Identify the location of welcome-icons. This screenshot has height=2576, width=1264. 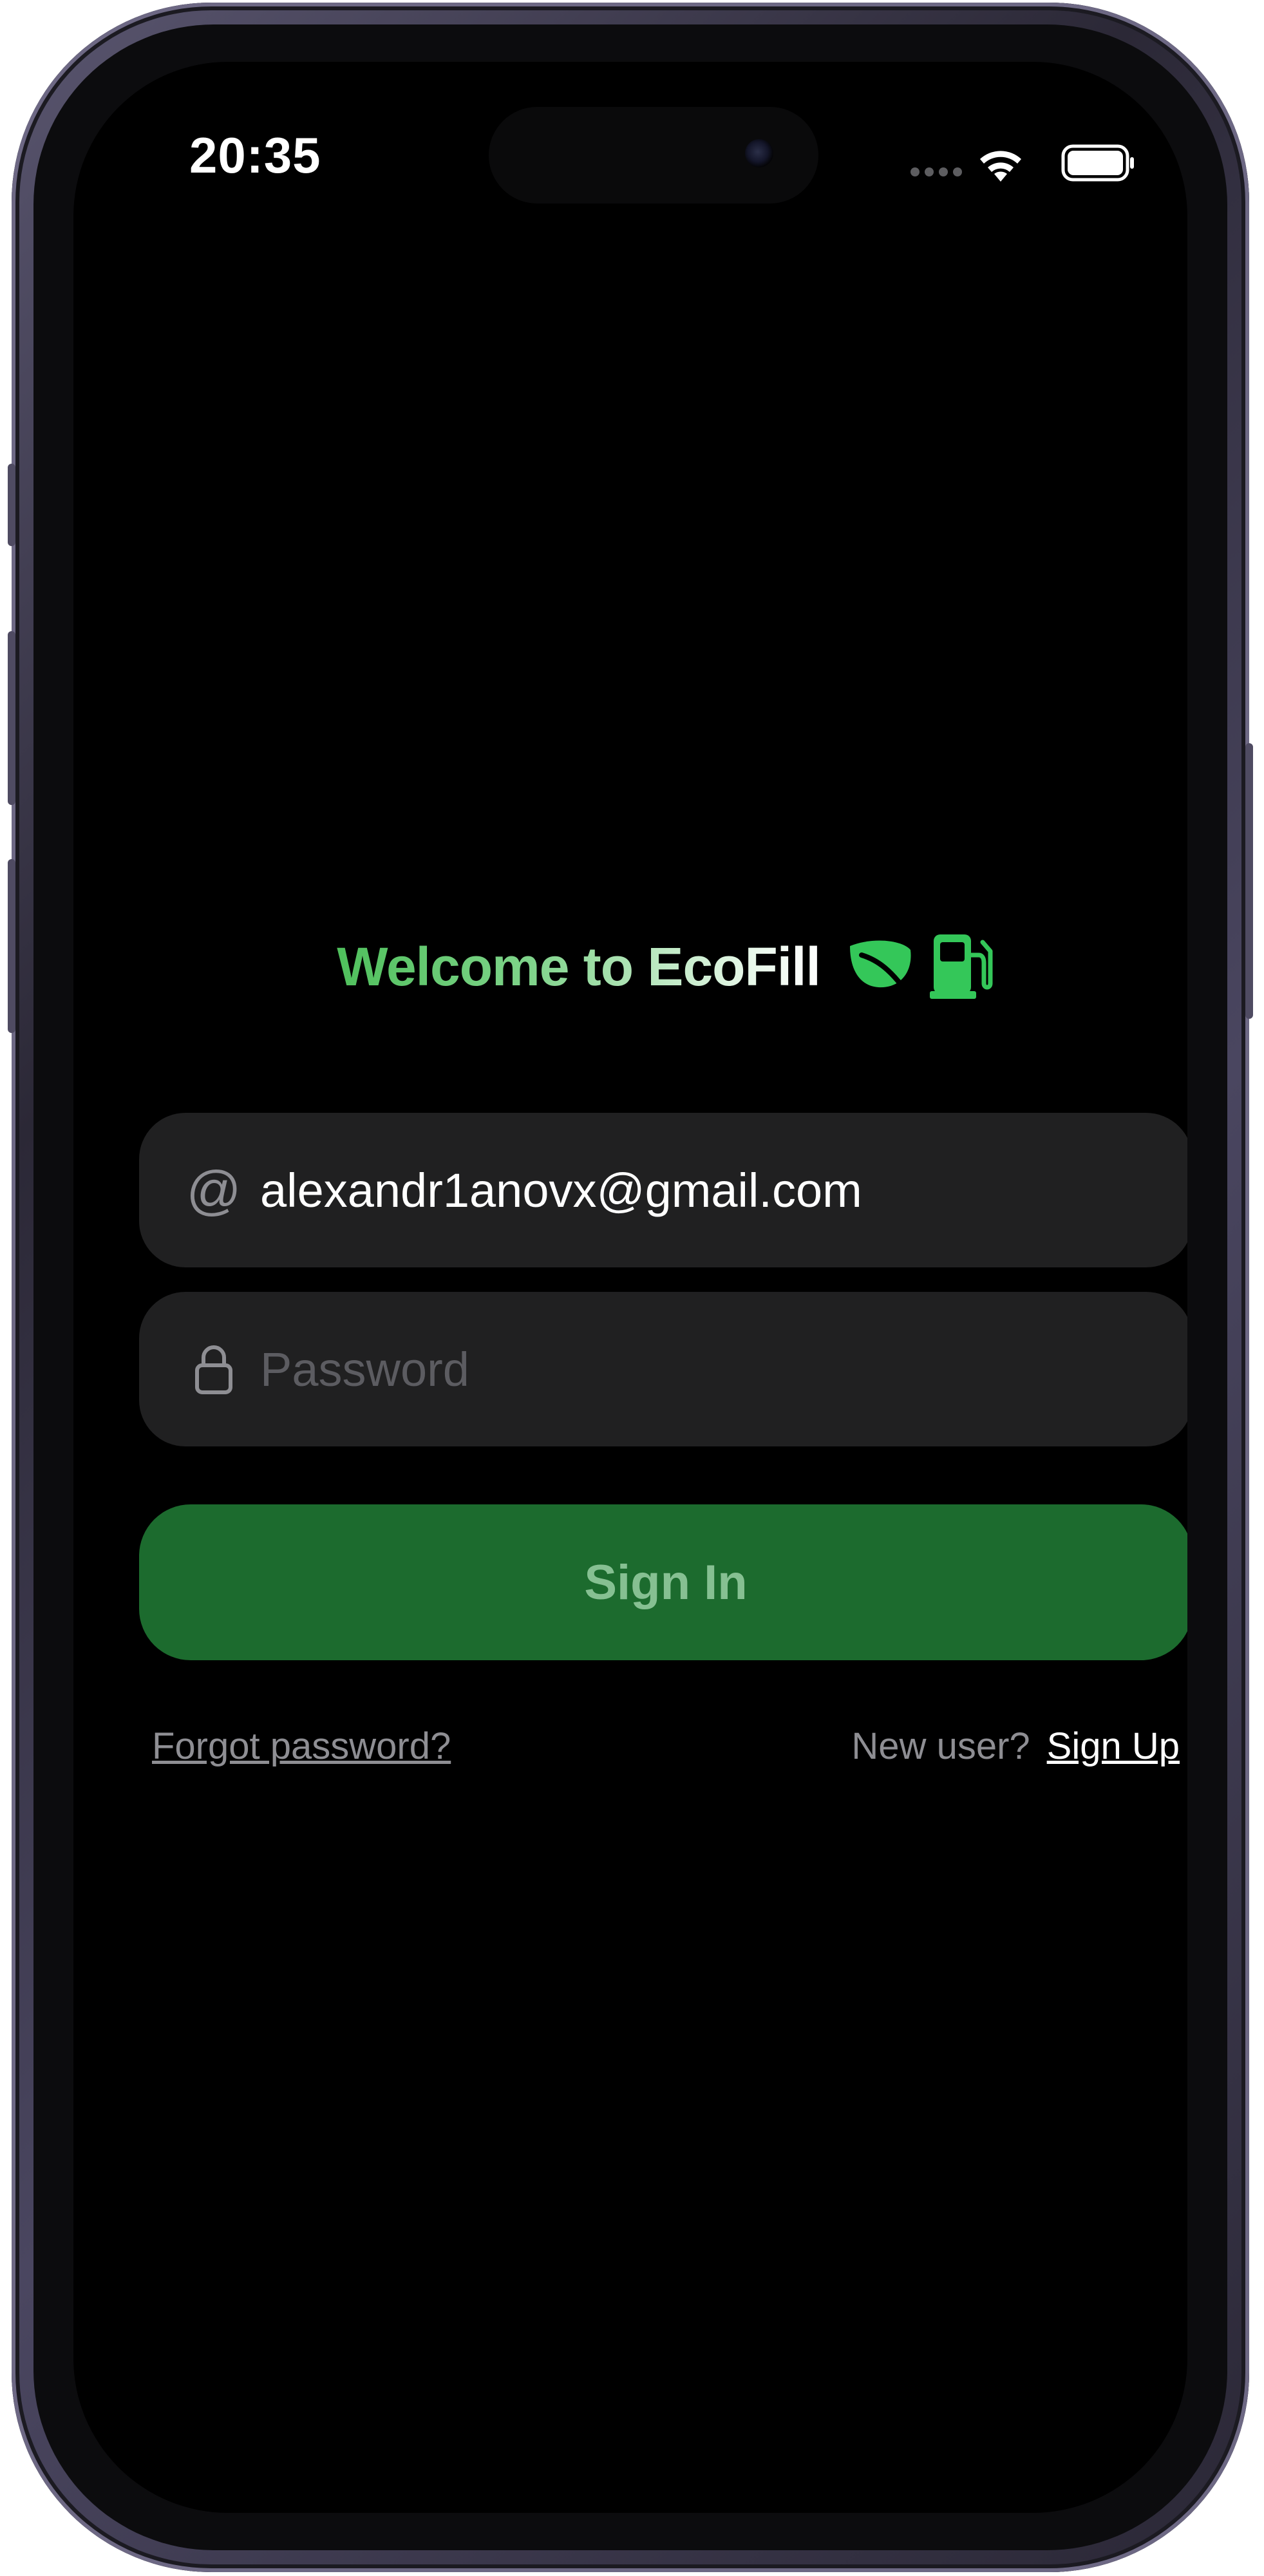
(920, 967).